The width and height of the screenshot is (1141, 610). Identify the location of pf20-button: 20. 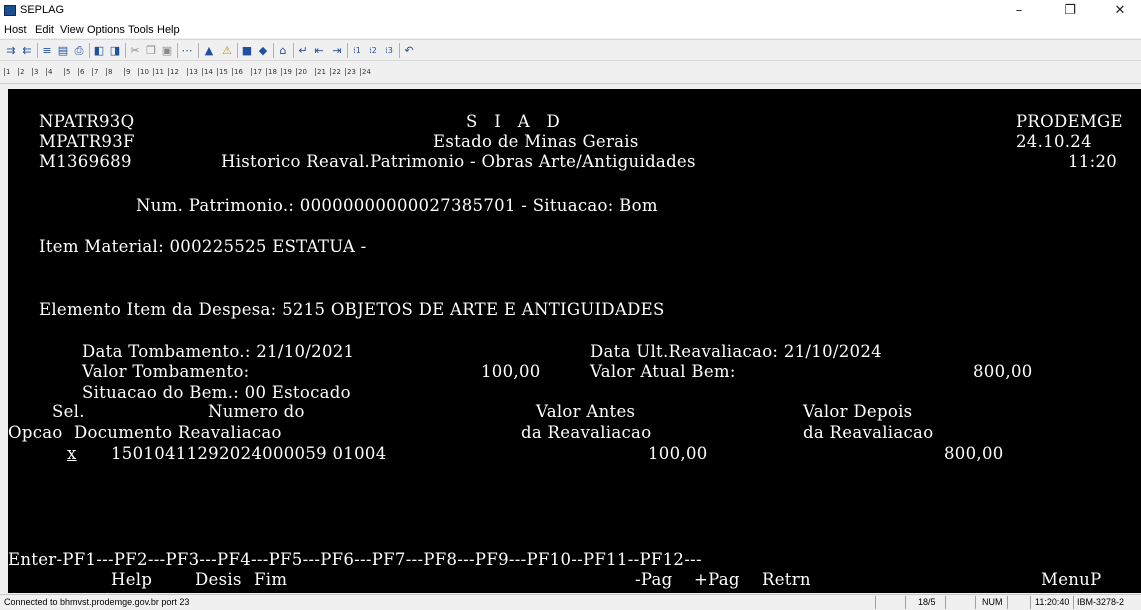
(301, 72).